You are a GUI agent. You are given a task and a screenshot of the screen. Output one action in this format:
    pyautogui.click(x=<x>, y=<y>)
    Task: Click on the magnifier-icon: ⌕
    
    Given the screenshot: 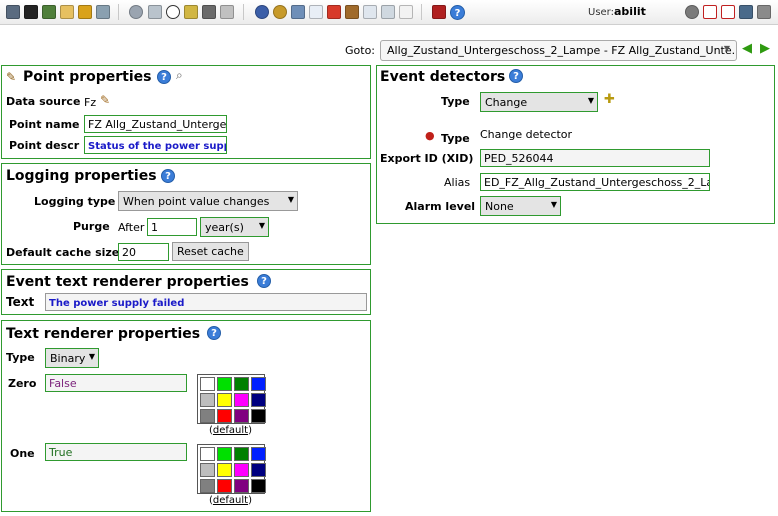 What is the action you would take?
    pyautogui.click(x=179, y=75)
    